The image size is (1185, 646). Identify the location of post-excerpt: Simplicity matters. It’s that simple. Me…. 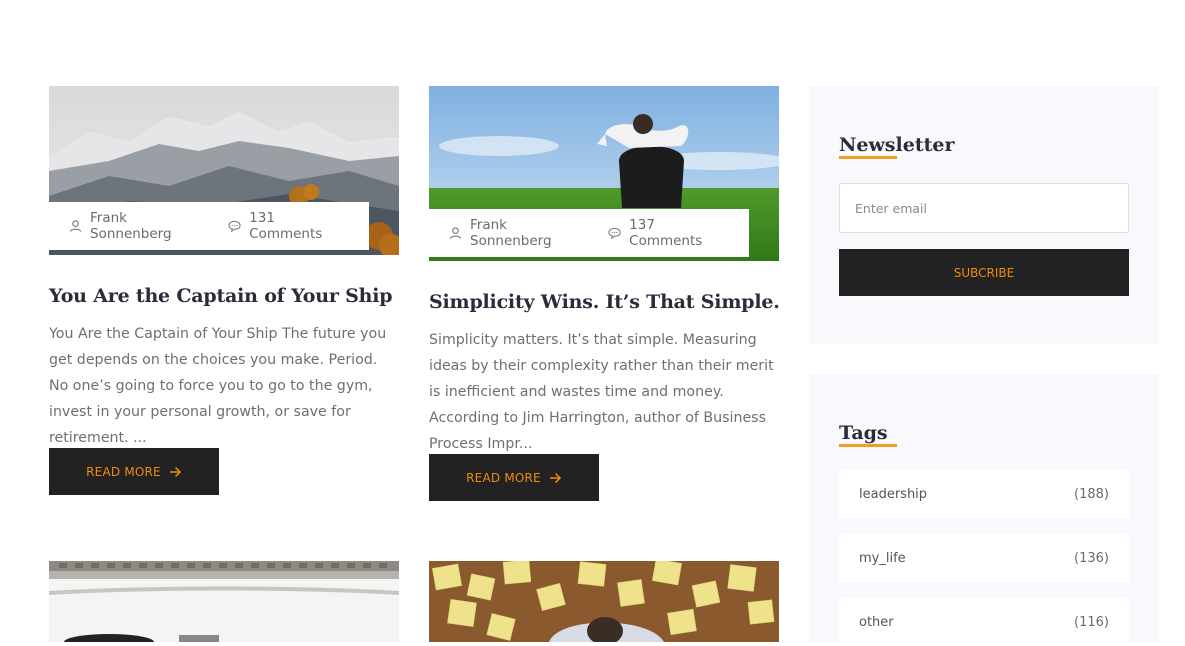
(601, 392).